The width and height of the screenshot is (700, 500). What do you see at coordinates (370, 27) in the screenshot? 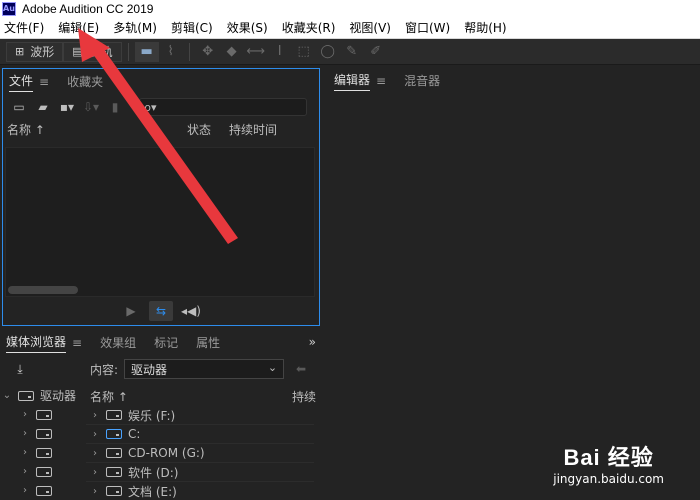
I see `menu-view: 视图(V)` at bounding box center [370, 27].